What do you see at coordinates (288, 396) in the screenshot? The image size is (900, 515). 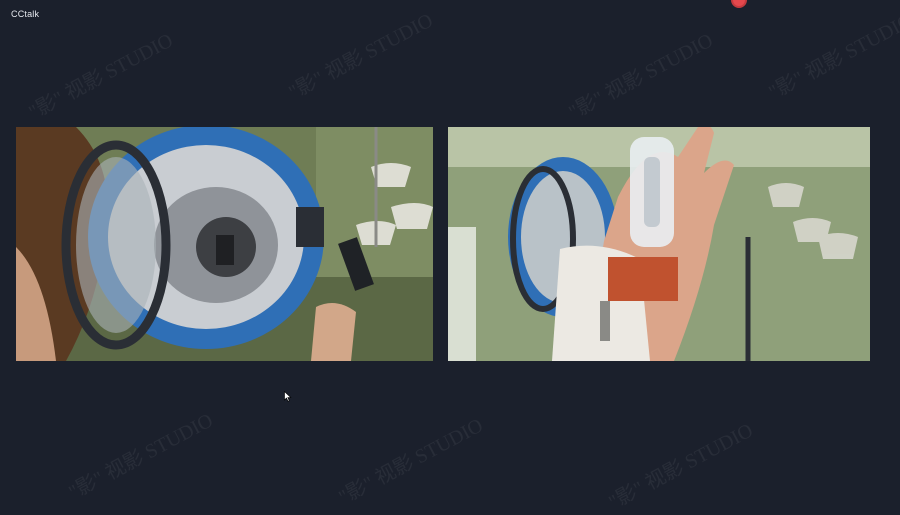 I see `cursor-icon` at bounding box center [288, 396].